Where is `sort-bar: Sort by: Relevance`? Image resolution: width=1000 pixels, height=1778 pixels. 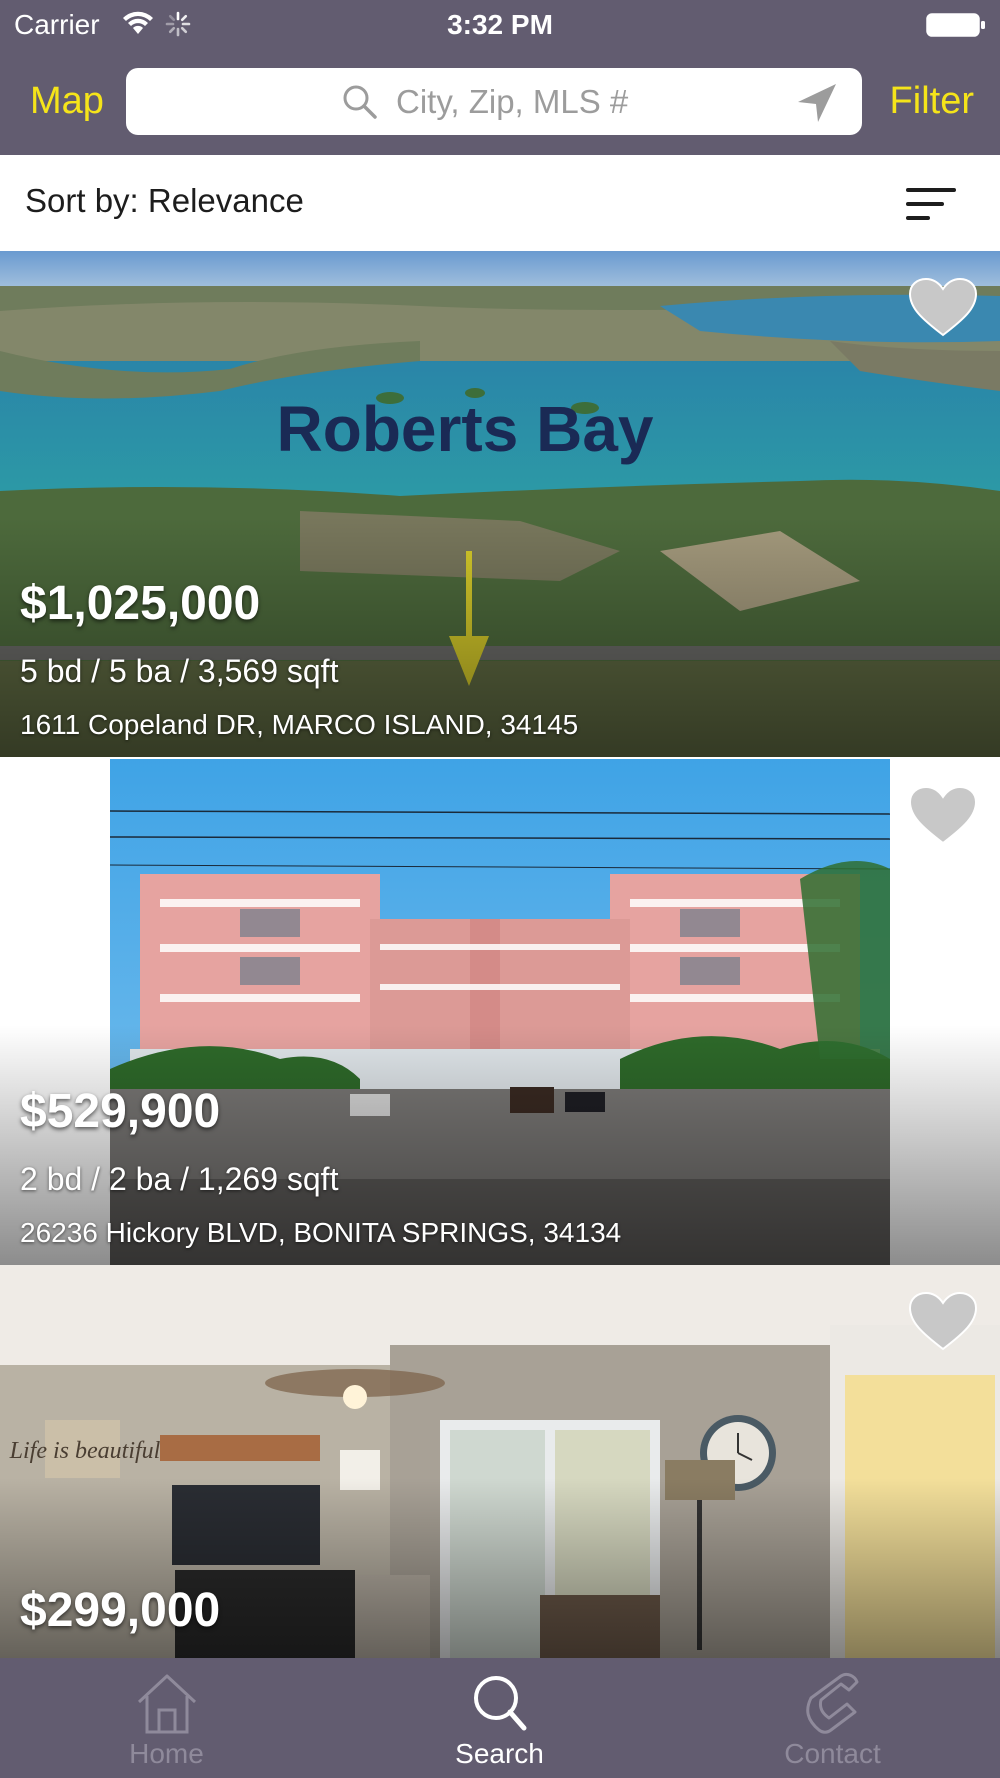
sort-bar: Sort by: Relevance is located at coordinates (500, 203).